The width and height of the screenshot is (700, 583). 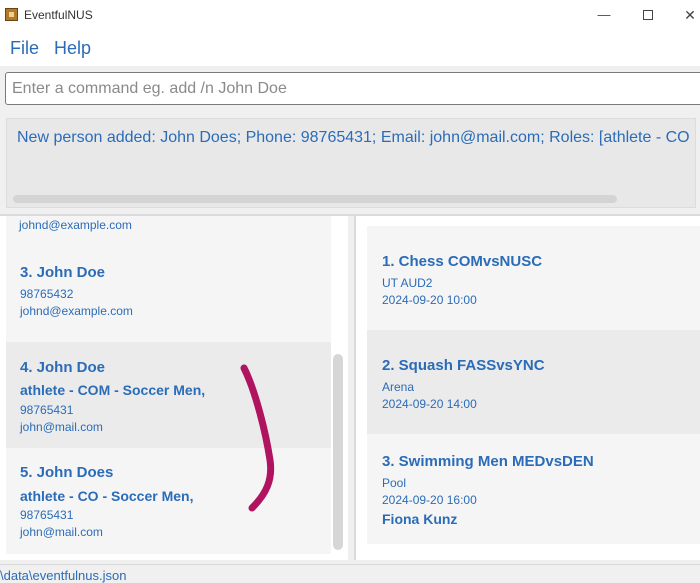 What do you see at coordinates (462, 261) in the screenshot?
I see `event-name: 1. Chess COMvsNUSC` at bounding box center [462, 261].